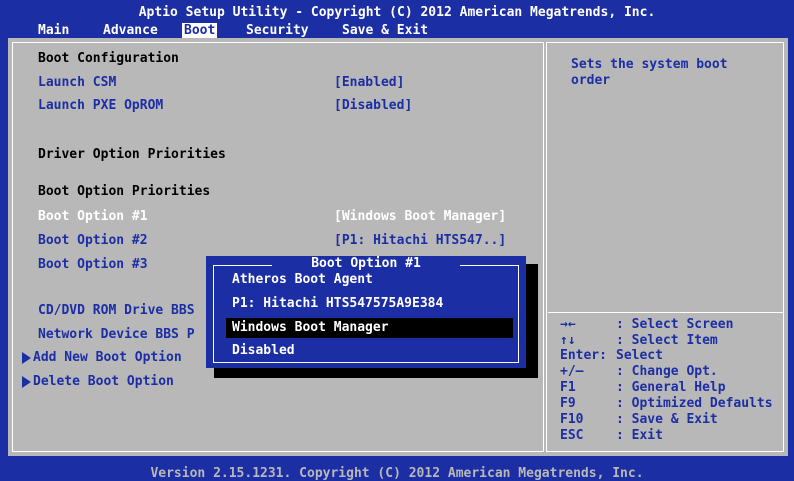 Image resolution: width=794 pixels, height=481 pixels. Describe the element at coordinates (649, 64) in the screenshot. I see `help-text-line-1: Sets the system boot` at that location.